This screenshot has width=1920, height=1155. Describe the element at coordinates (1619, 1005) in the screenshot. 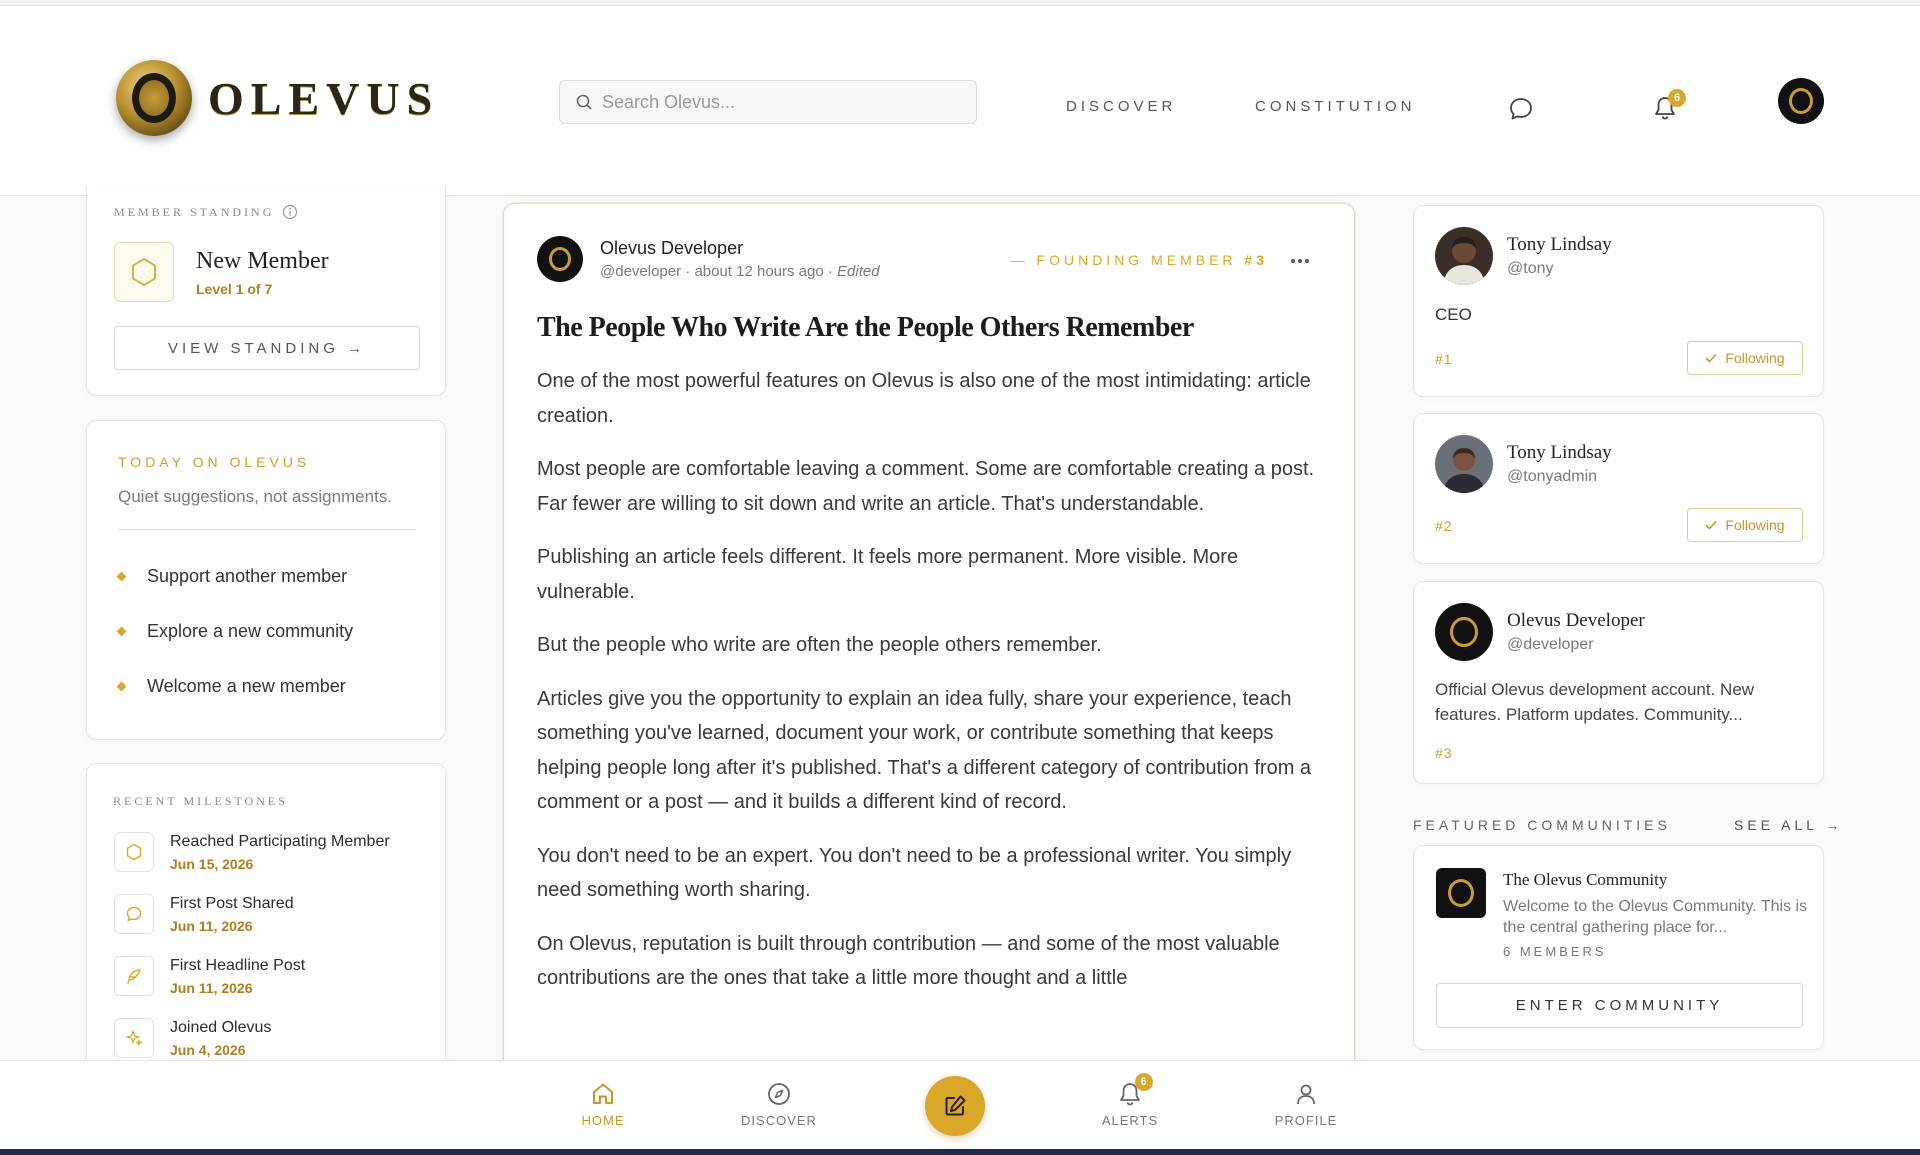

I see `enter-community-button: ENTER COMMUNITY` at that location.